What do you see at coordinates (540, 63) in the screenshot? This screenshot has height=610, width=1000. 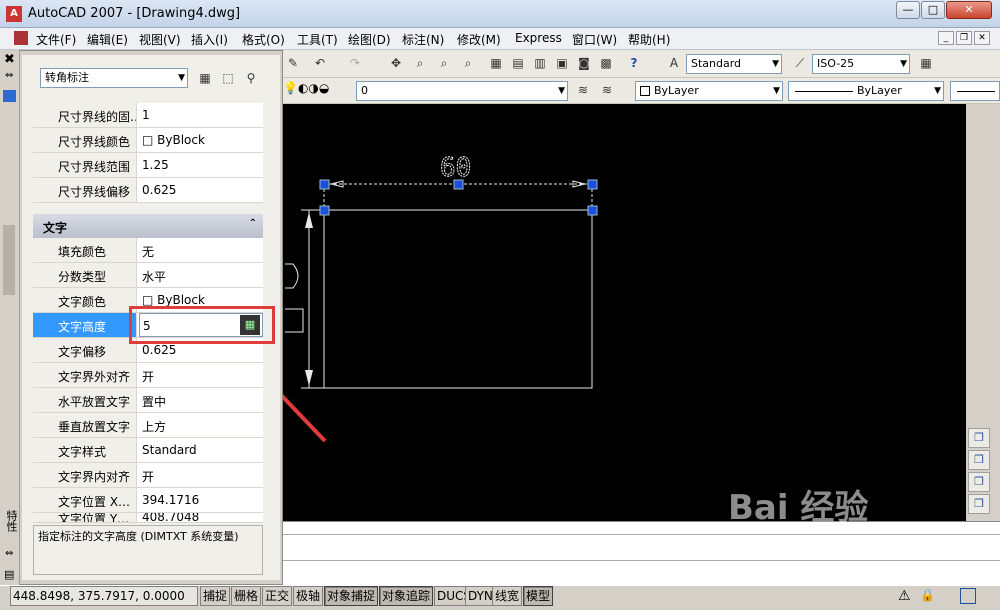 I see `tool-palettes-icon: ▥` at bounding box center [540, 63].